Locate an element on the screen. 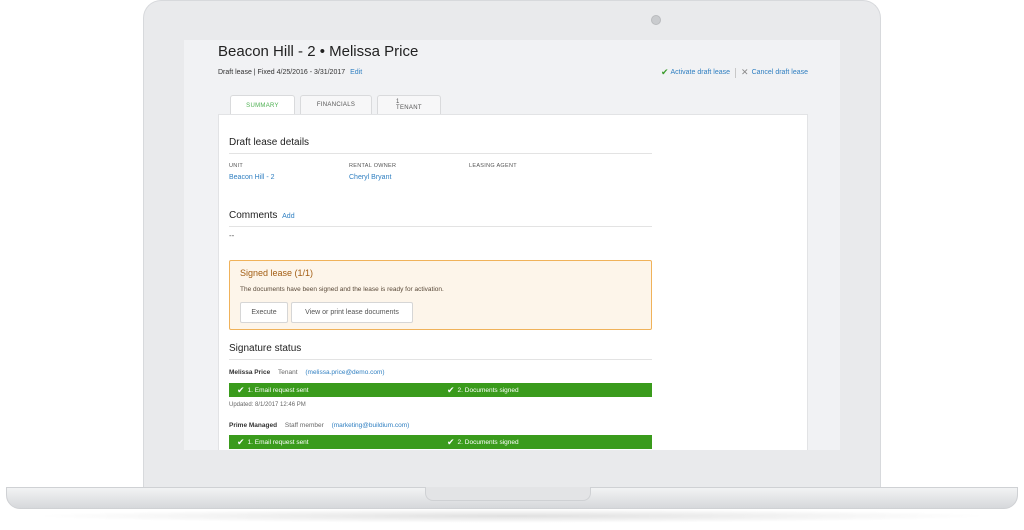  detail-unit: UNIT Beacon Hill - 2 is located at coordinates (289, 172).